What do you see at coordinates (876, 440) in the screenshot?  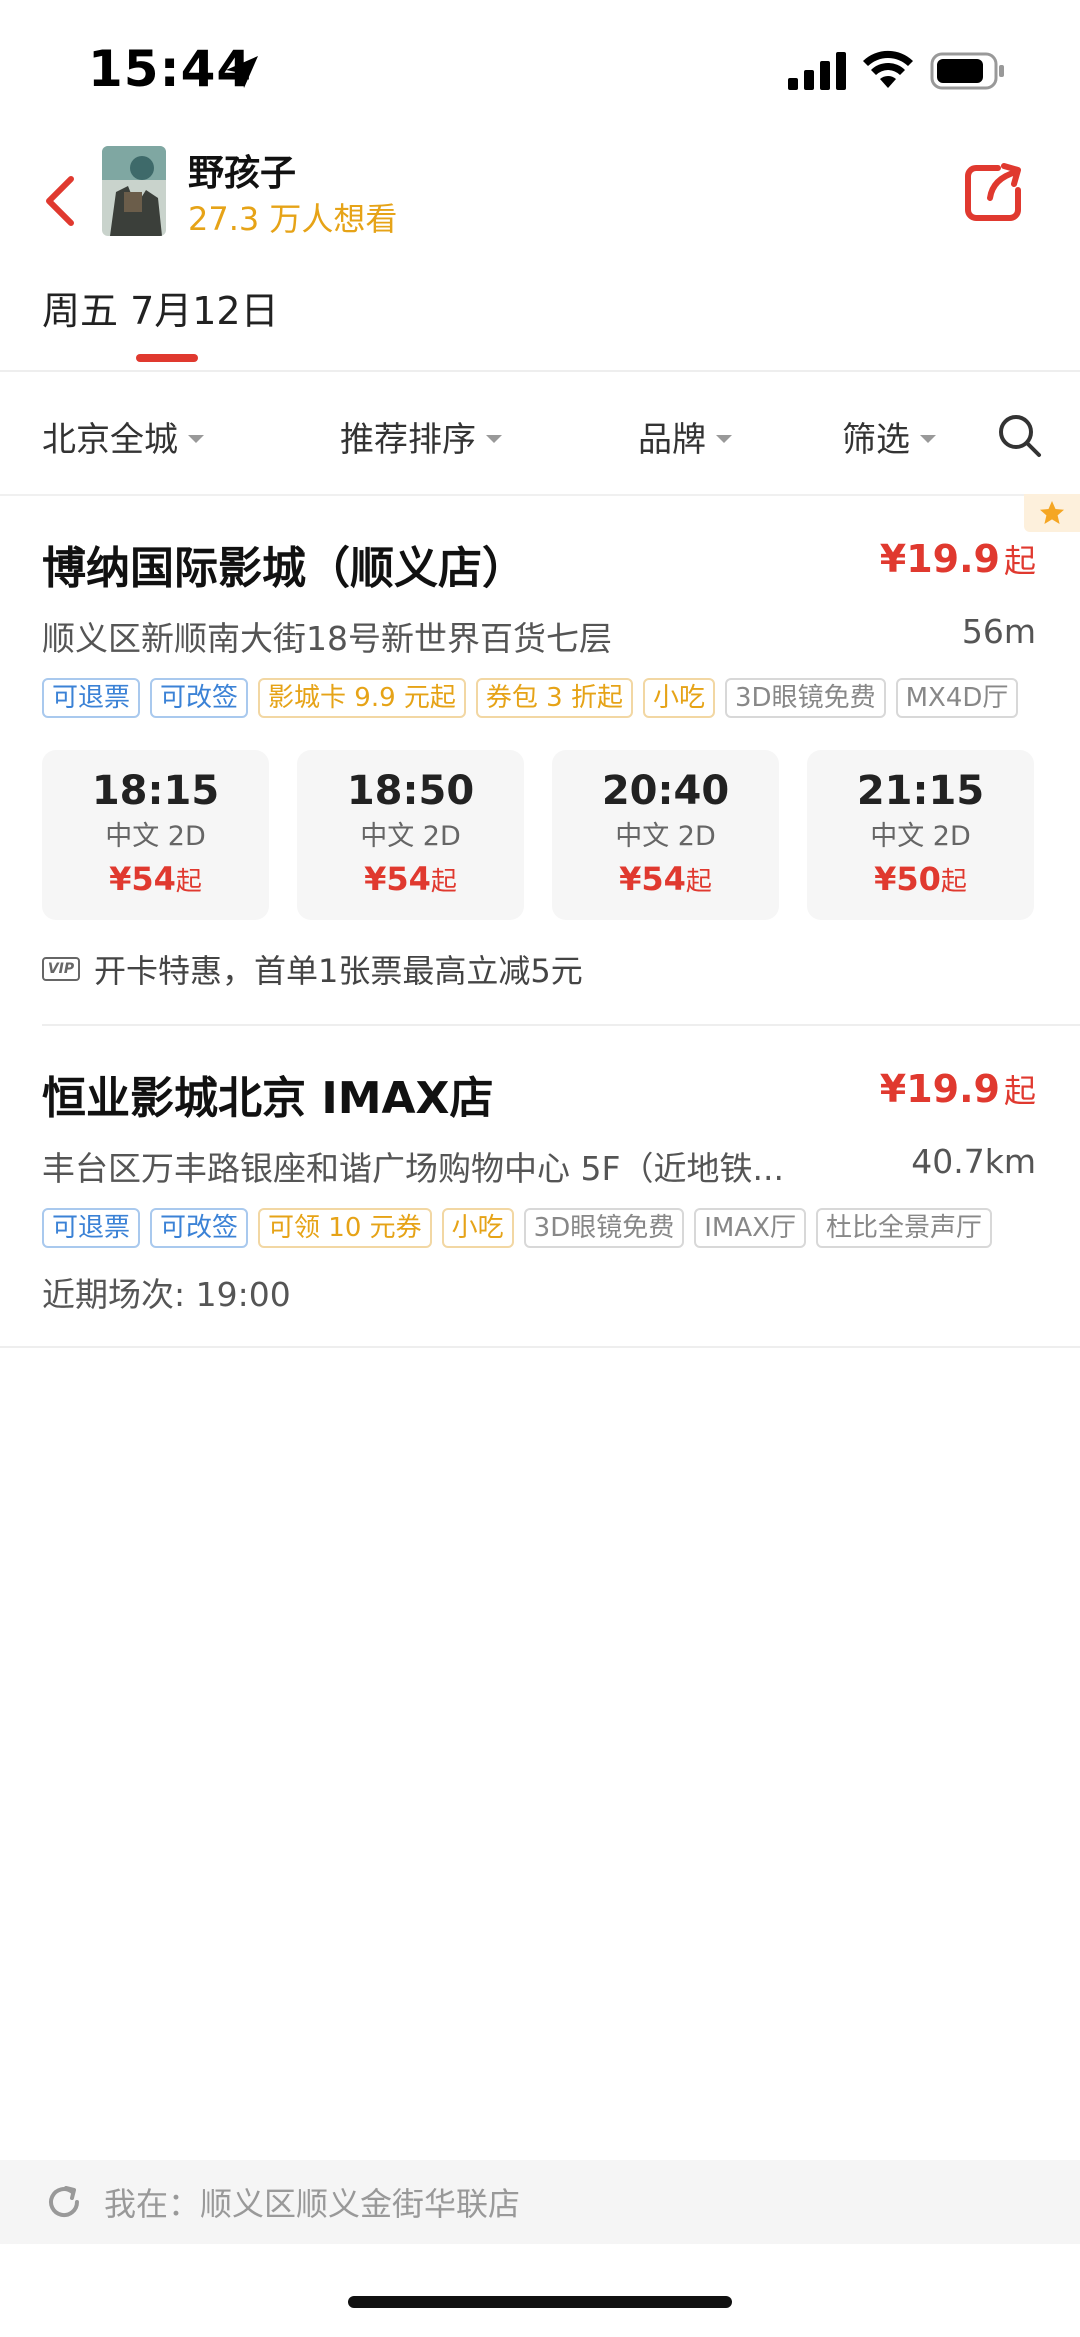 I see `filter-more-label: 筛选` at bounding box center [876, 440].